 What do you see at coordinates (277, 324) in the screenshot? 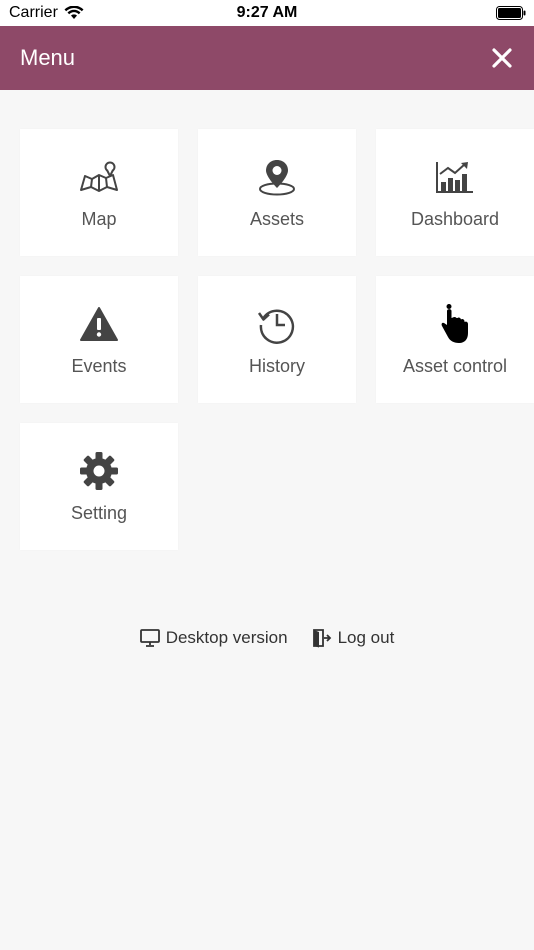
I see `history-icon` at bounding box center [277, 324].